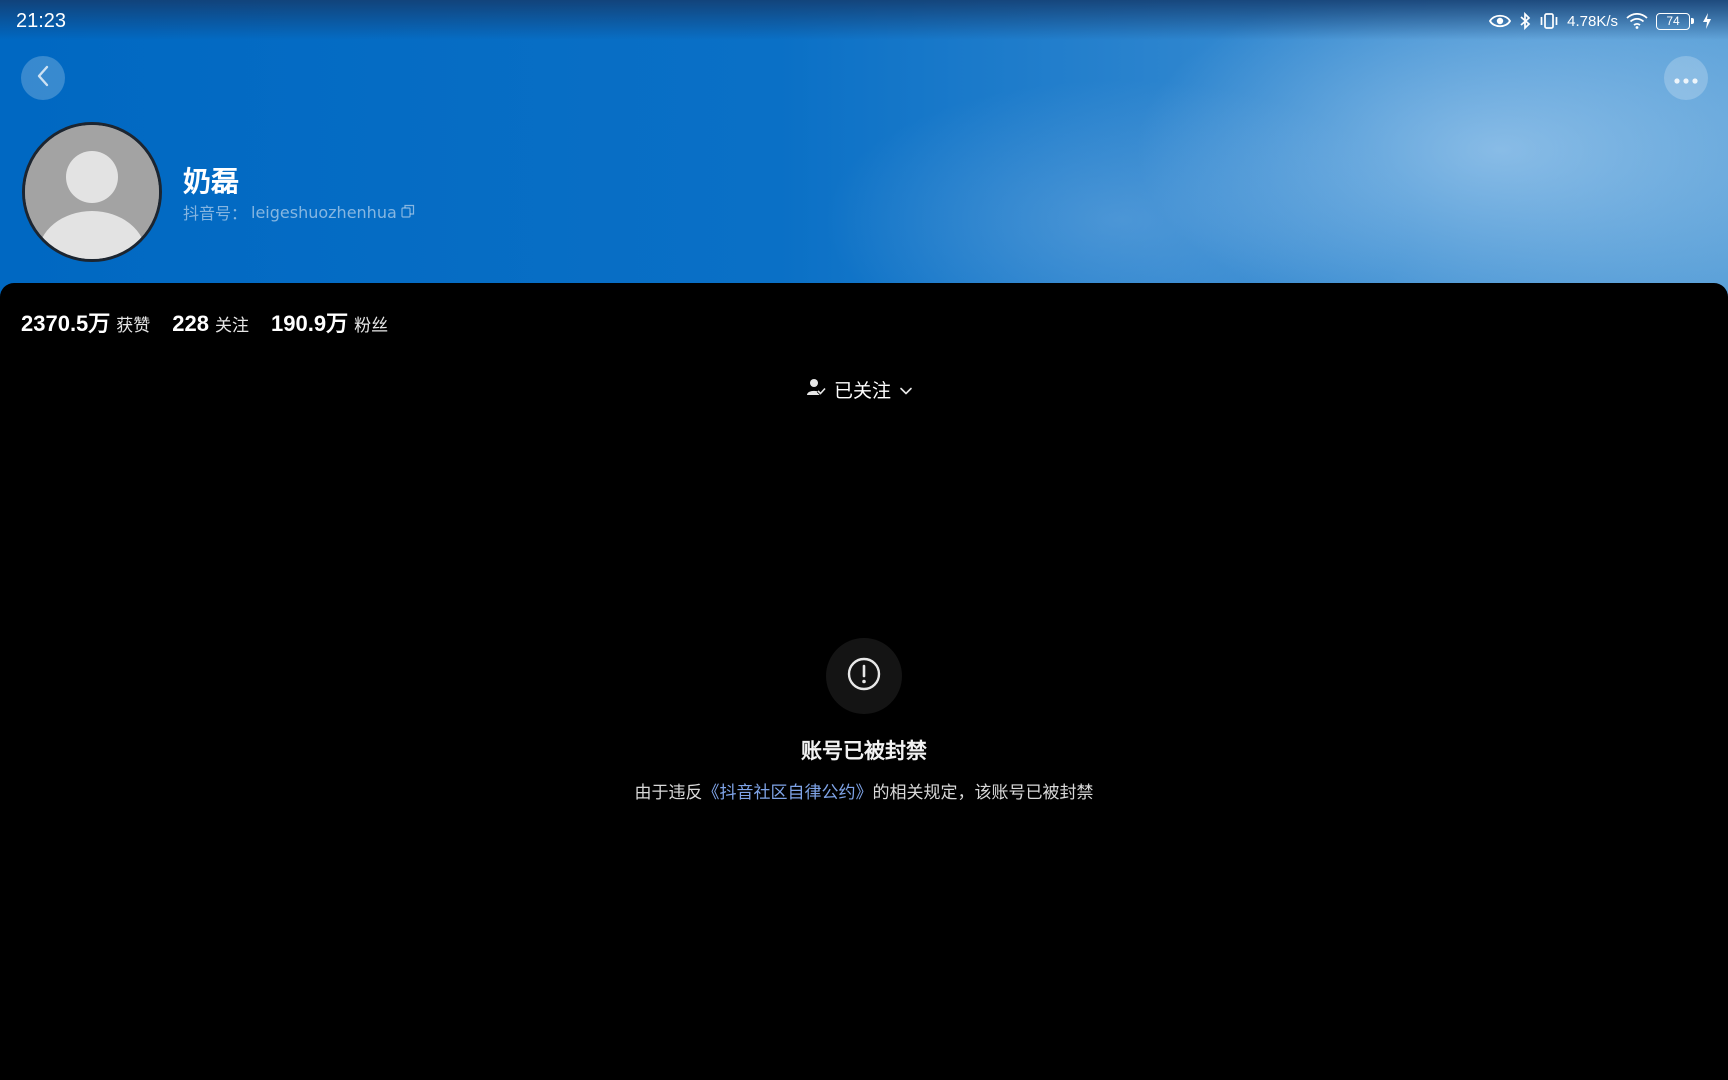 Image resolution: width=1728 pixels, height=1080 pixels. Describe the element at coordinates (816, 389) in the screenshot. I see `user-check-icon` at that location.